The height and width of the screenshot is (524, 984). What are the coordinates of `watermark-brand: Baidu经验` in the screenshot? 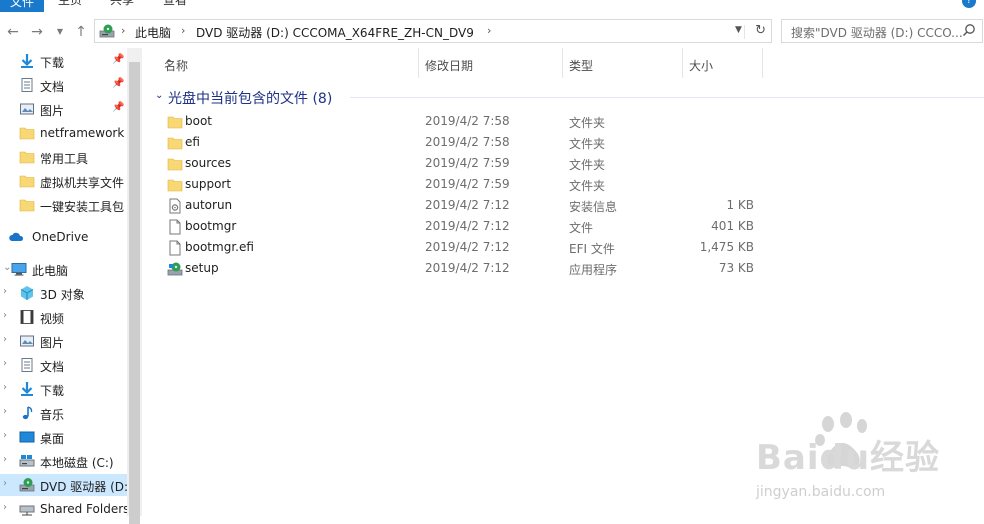 It's located at (848, 458).